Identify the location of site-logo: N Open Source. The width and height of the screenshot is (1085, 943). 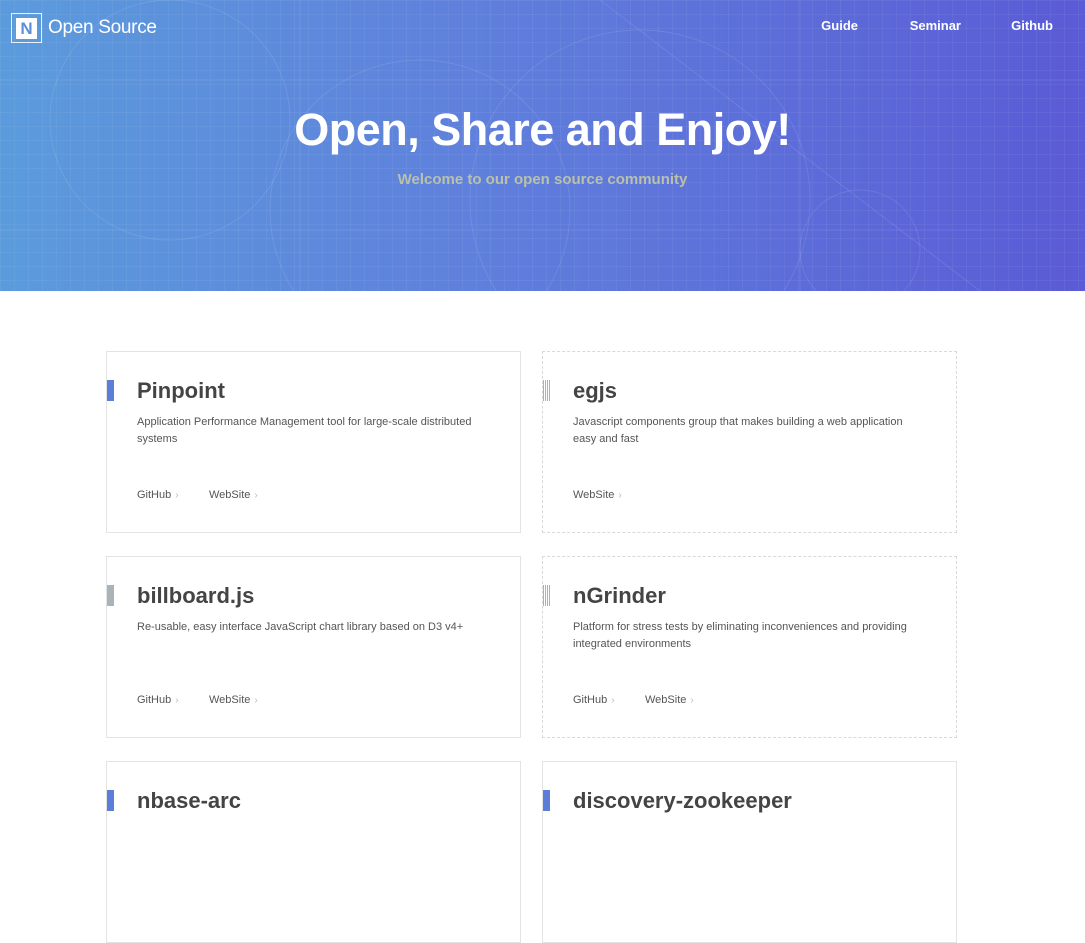
(84, 28).